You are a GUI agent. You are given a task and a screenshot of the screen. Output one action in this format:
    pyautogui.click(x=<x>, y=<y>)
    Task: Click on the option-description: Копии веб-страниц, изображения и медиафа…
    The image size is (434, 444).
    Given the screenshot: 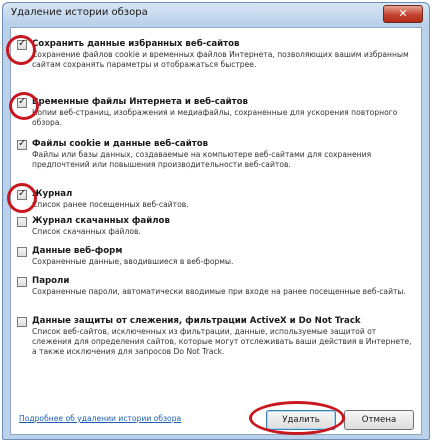 What is the action you would take?
    pyautogui.click(x=215, y=117)
    